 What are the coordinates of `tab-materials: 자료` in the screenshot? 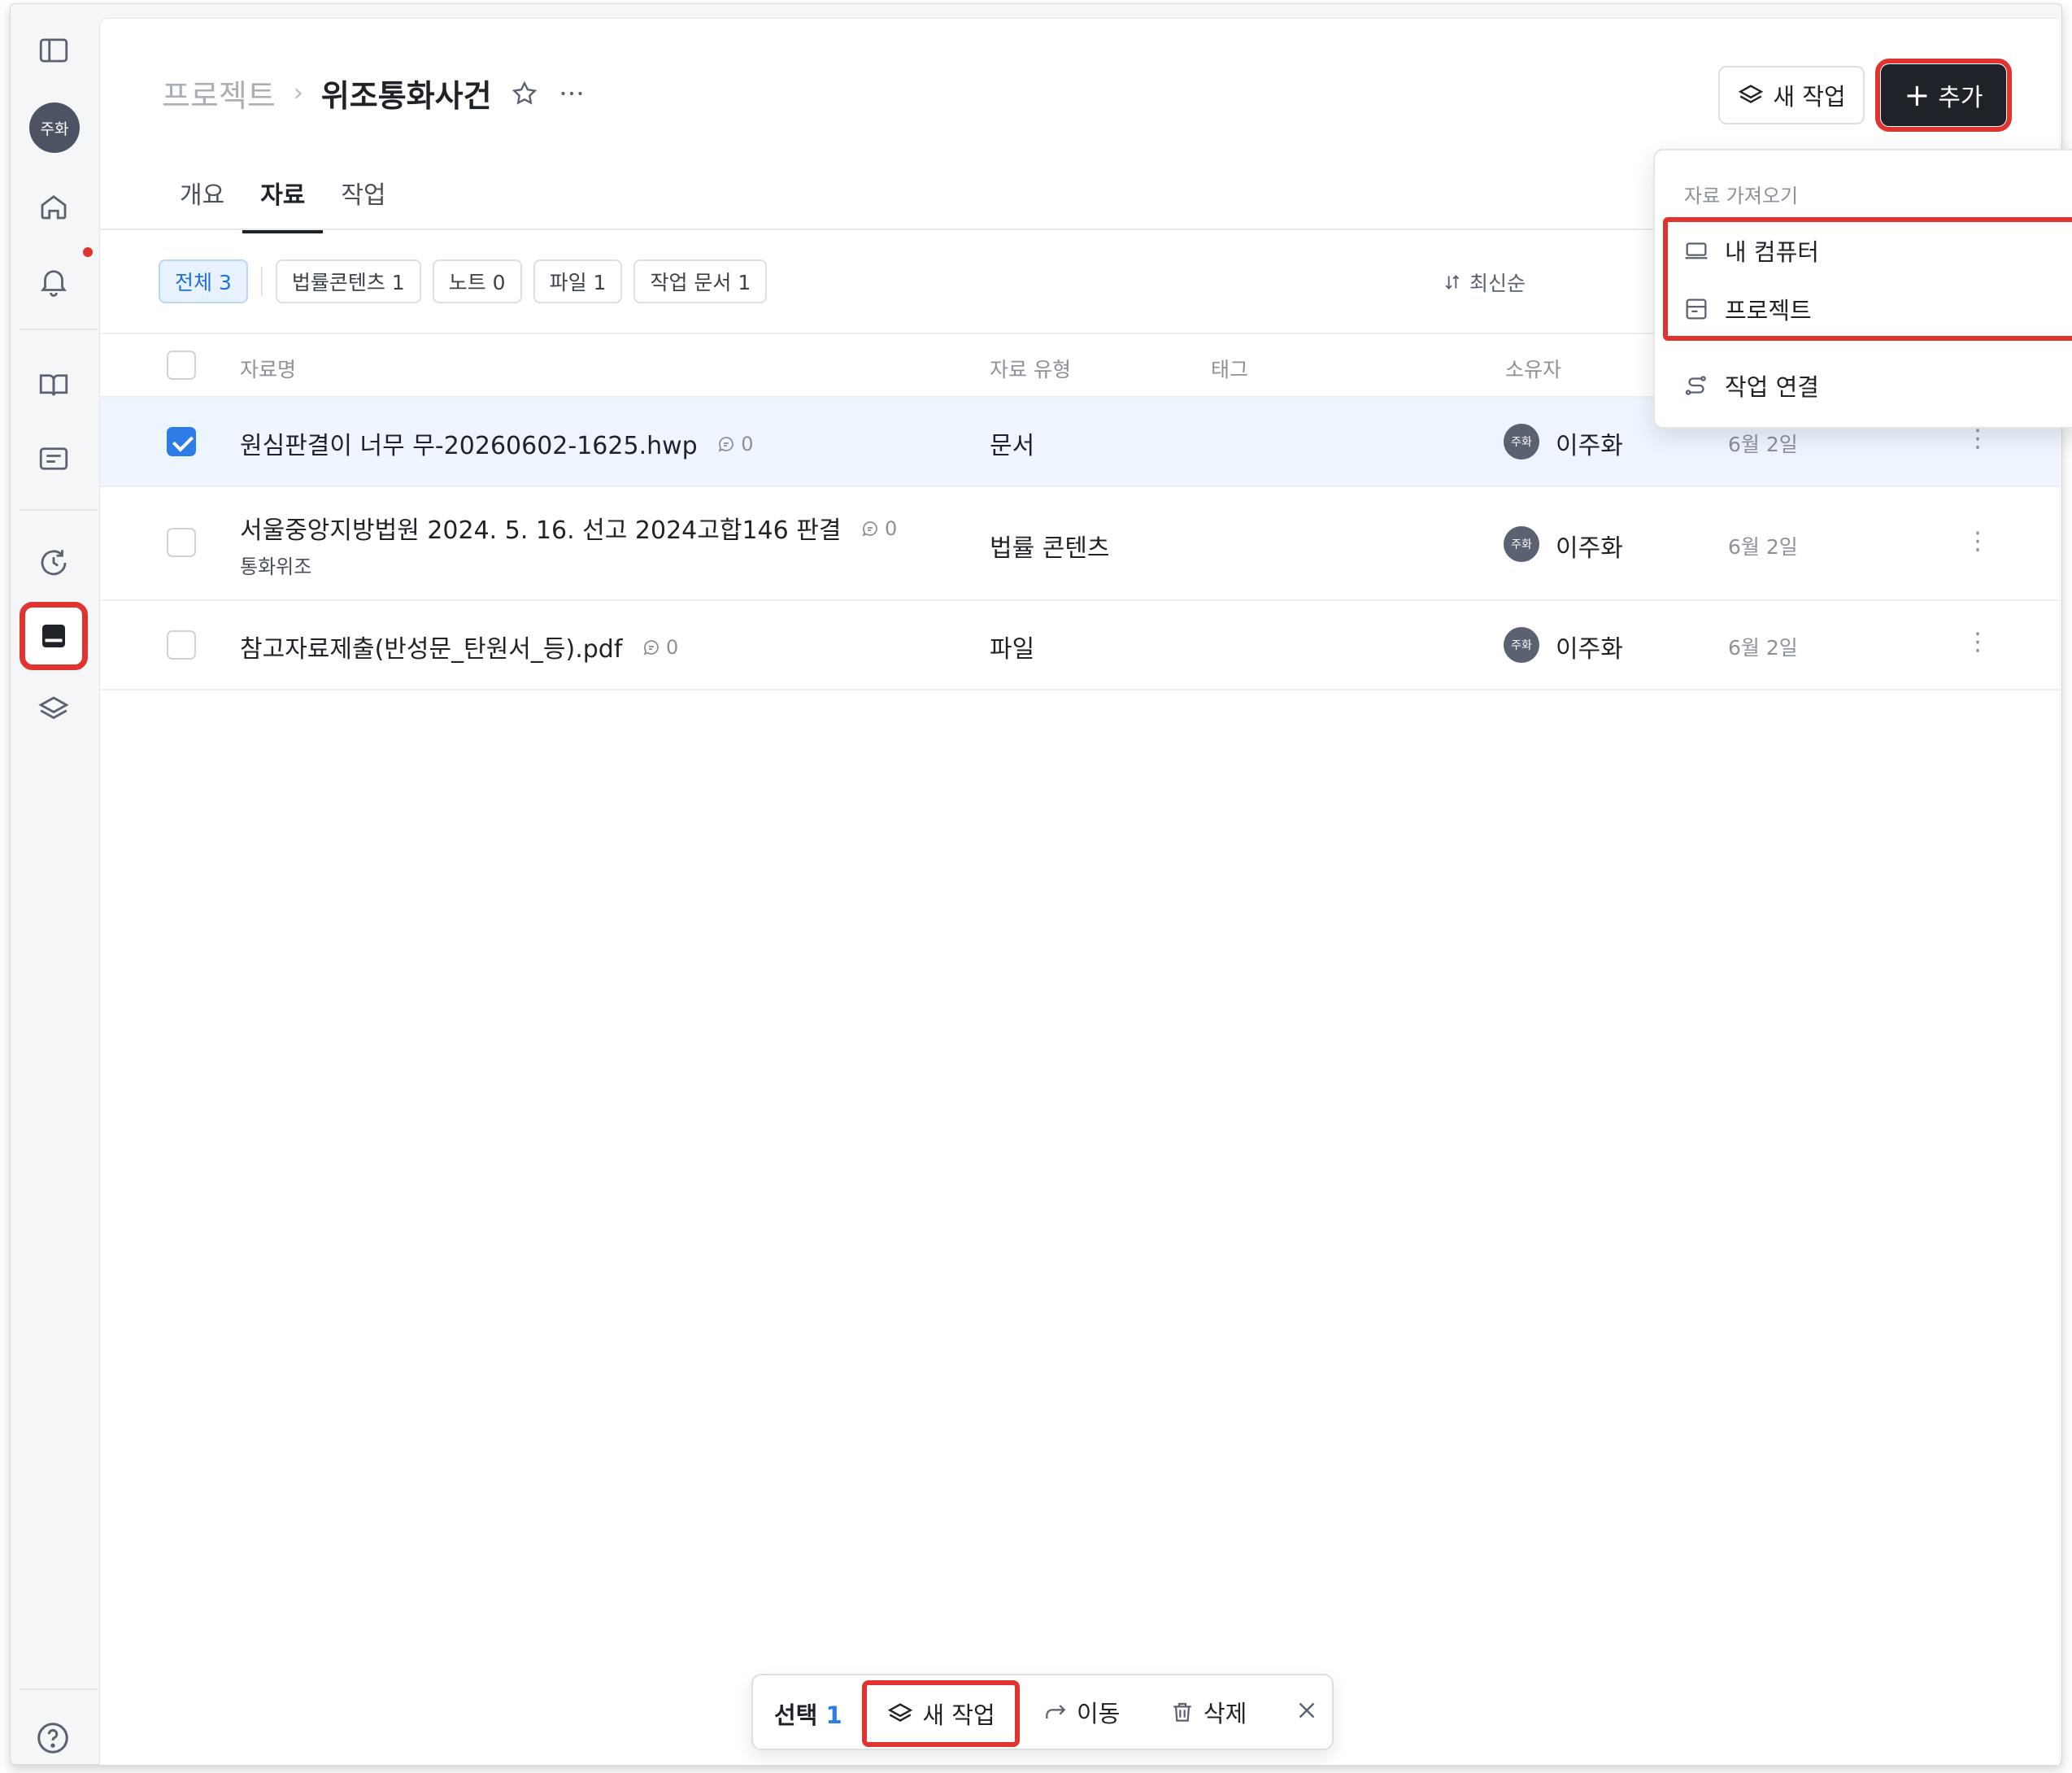 It's located at (283, 199).